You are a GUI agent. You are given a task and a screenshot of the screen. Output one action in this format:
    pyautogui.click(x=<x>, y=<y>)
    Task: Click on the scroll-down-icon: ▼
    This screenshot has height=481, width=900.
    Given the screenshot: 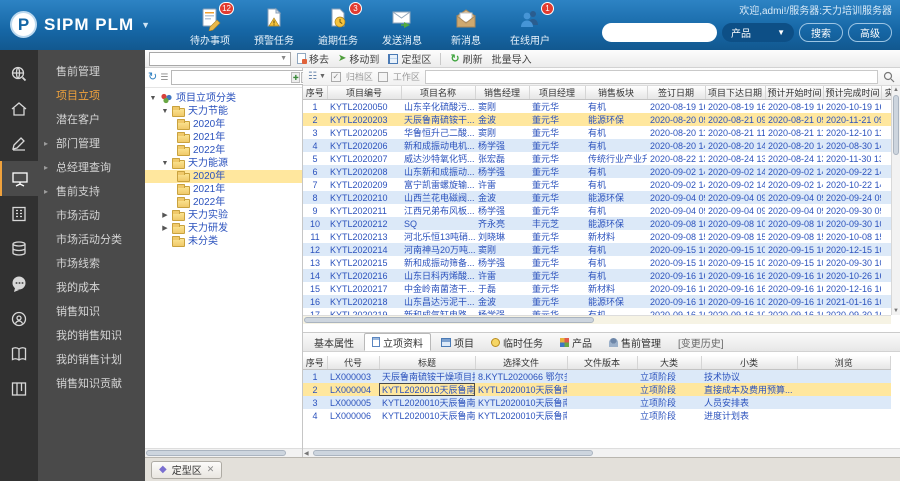 What is the action you would take?
    pyautogui.click(x=896, y=311)
    